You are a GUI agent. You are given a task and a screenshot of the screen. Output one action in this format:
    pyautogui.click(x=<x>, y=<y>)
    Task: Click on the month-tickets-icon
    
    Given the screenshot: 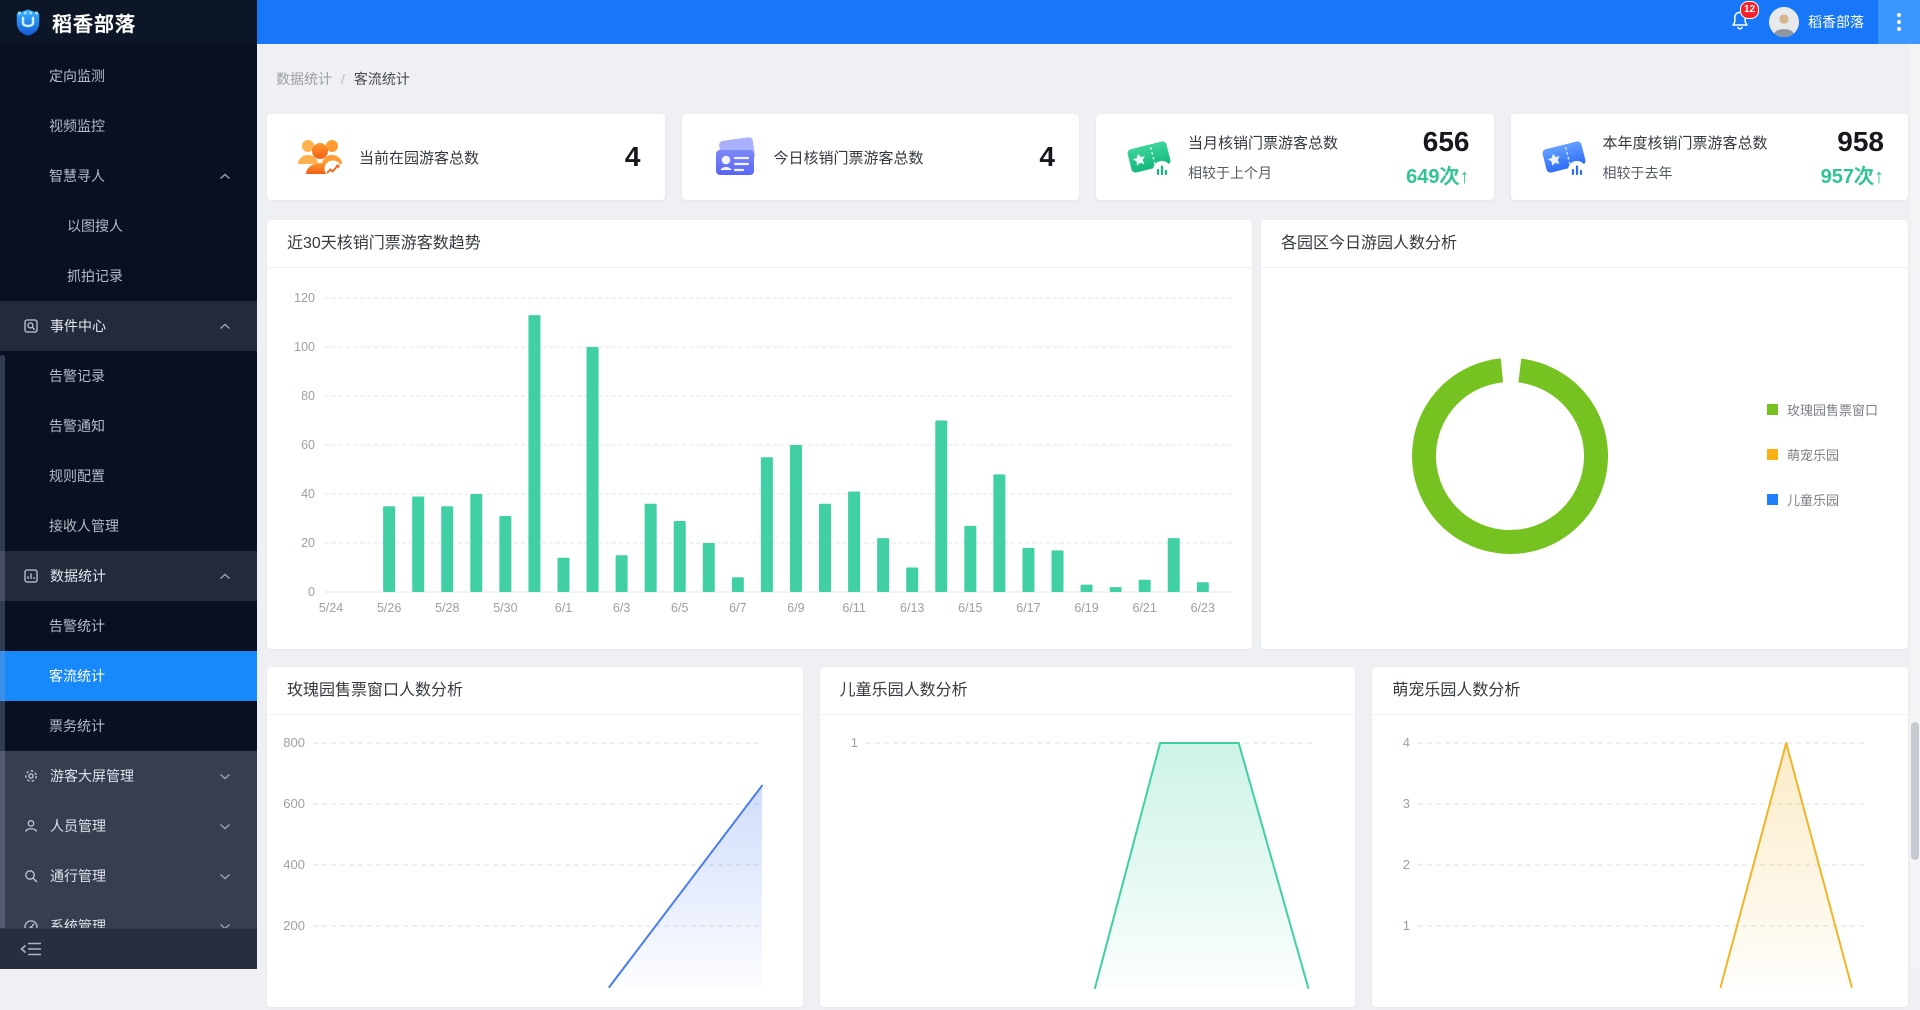 What is the action you would take?
    pyautogui.click(x=1149, y=157)
    